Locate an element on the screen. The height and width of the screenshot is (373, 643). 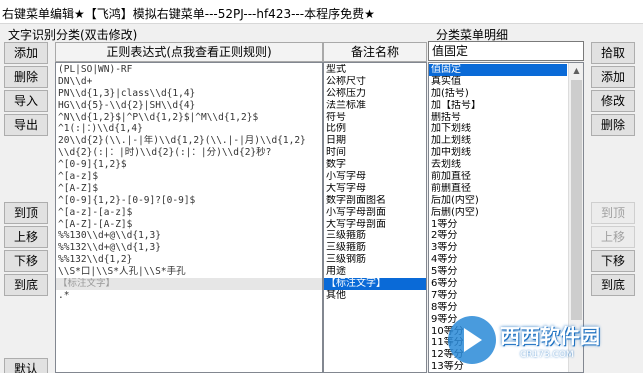
default-button: 默认 is located at coordinates (26, 365).